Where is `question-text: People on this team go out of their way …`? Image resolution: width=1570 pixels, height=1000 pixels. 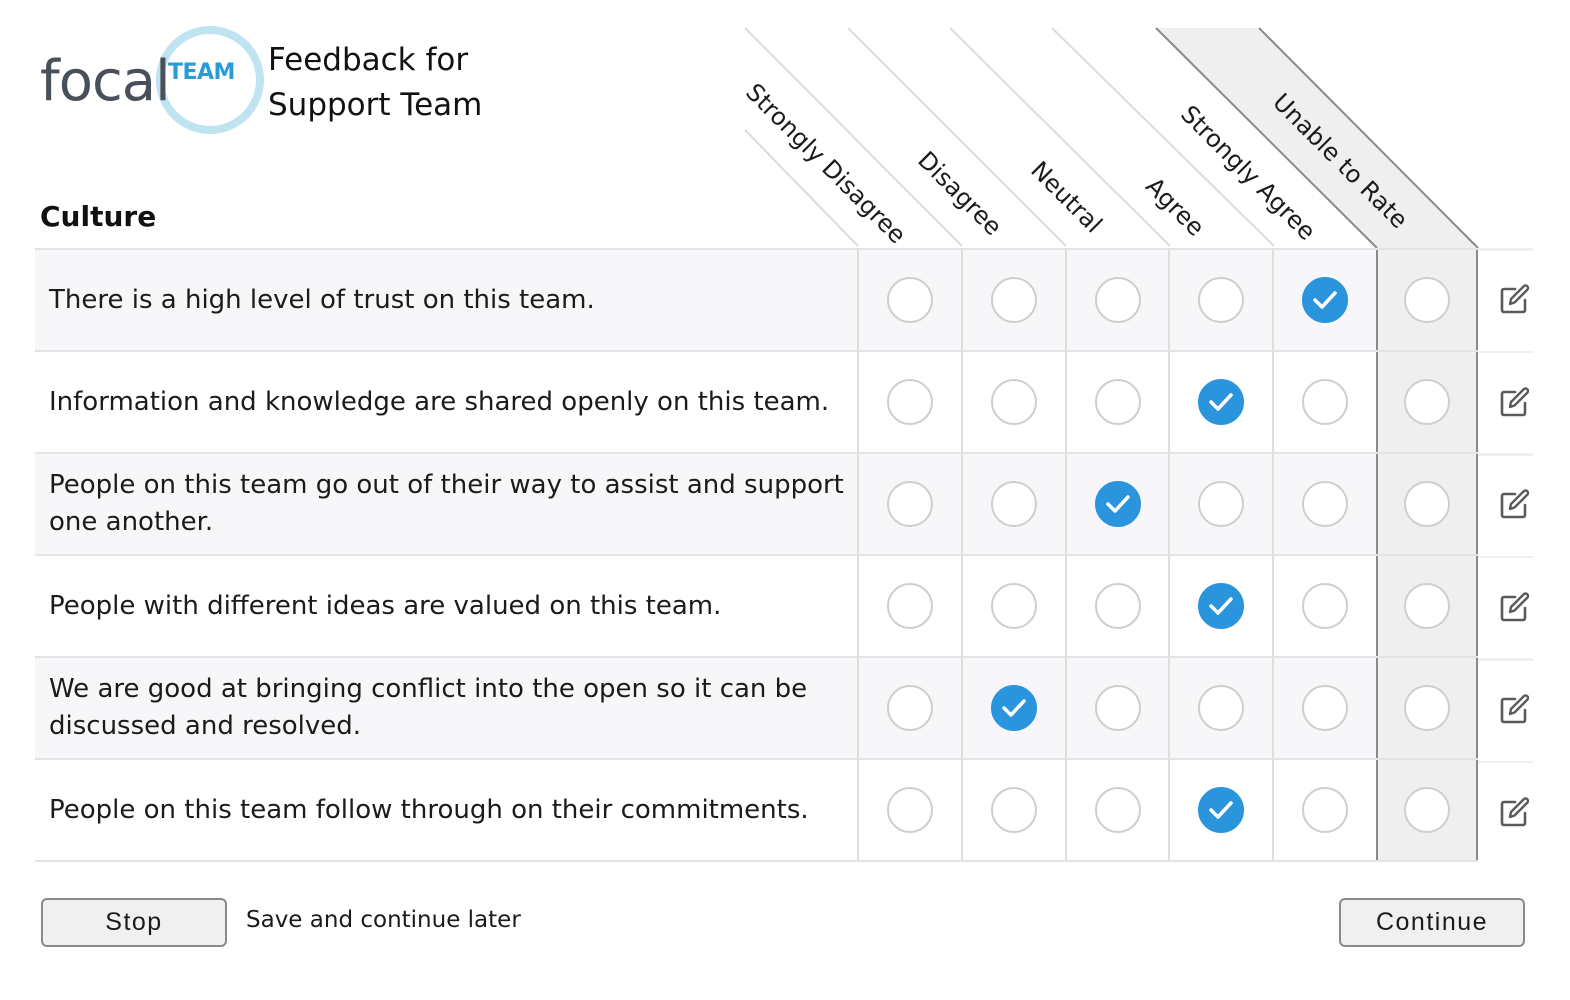
question-text: People on this team go out of their way … is located at coordinates (446, 503).